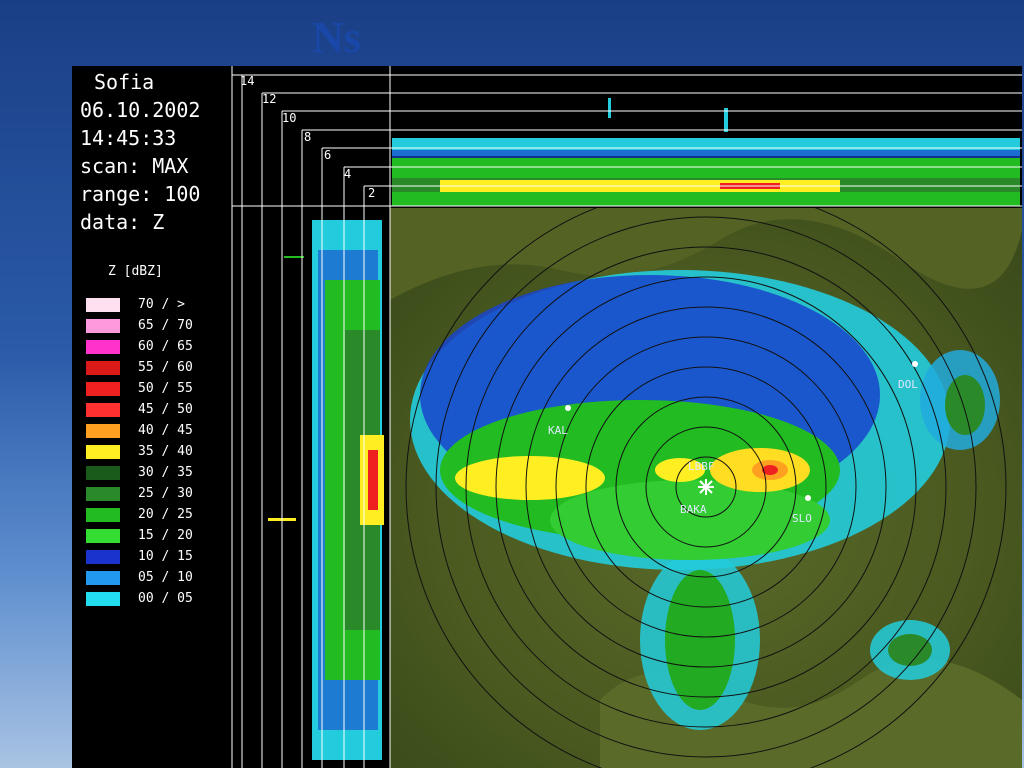 Image resolution: width=1024 pixels, height=768 pixels. Describe the element at coordinates (140, 110) in the screenshot. I see `scan-date: 06.10.2002` at that location.